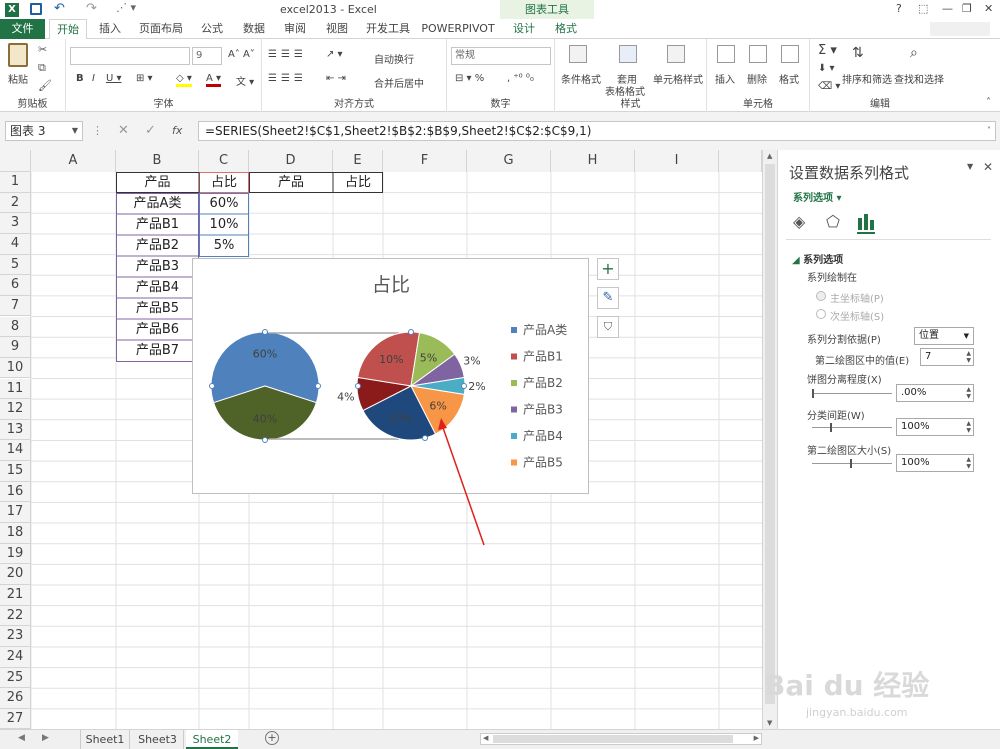  What do you see at coordinates (790, 54) in the screenshot?
I see `format-cells-icon` at bounding box center [790, 54].